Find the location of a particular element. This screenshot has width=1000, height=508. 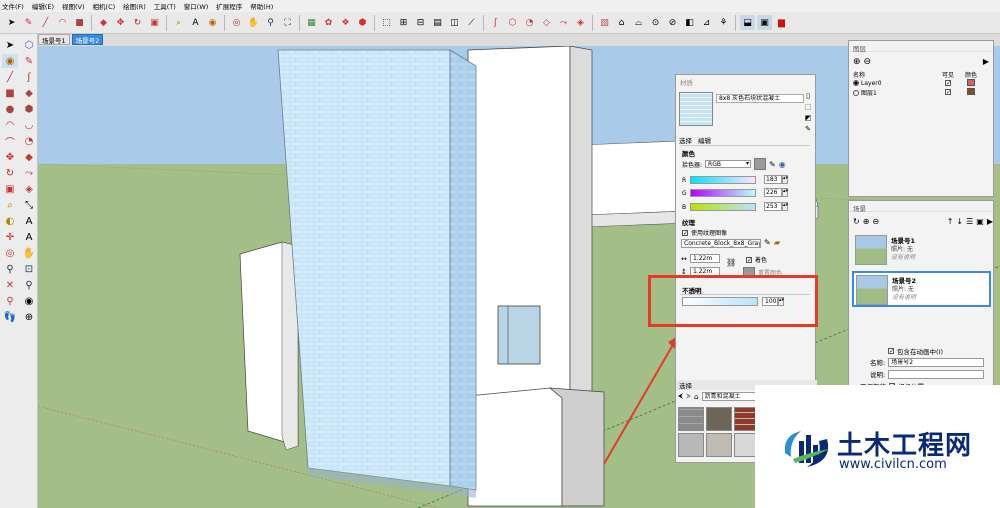

view-options-icon: ☰ is located at coordinates (969, 221).